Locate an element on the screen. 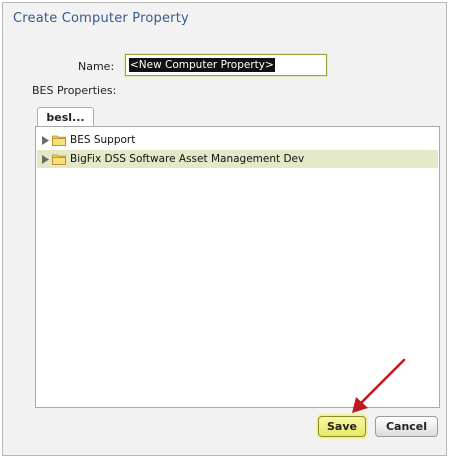 This screenshot has height=459, width=452. name-label: Name: is located at coordinates (96, 66).